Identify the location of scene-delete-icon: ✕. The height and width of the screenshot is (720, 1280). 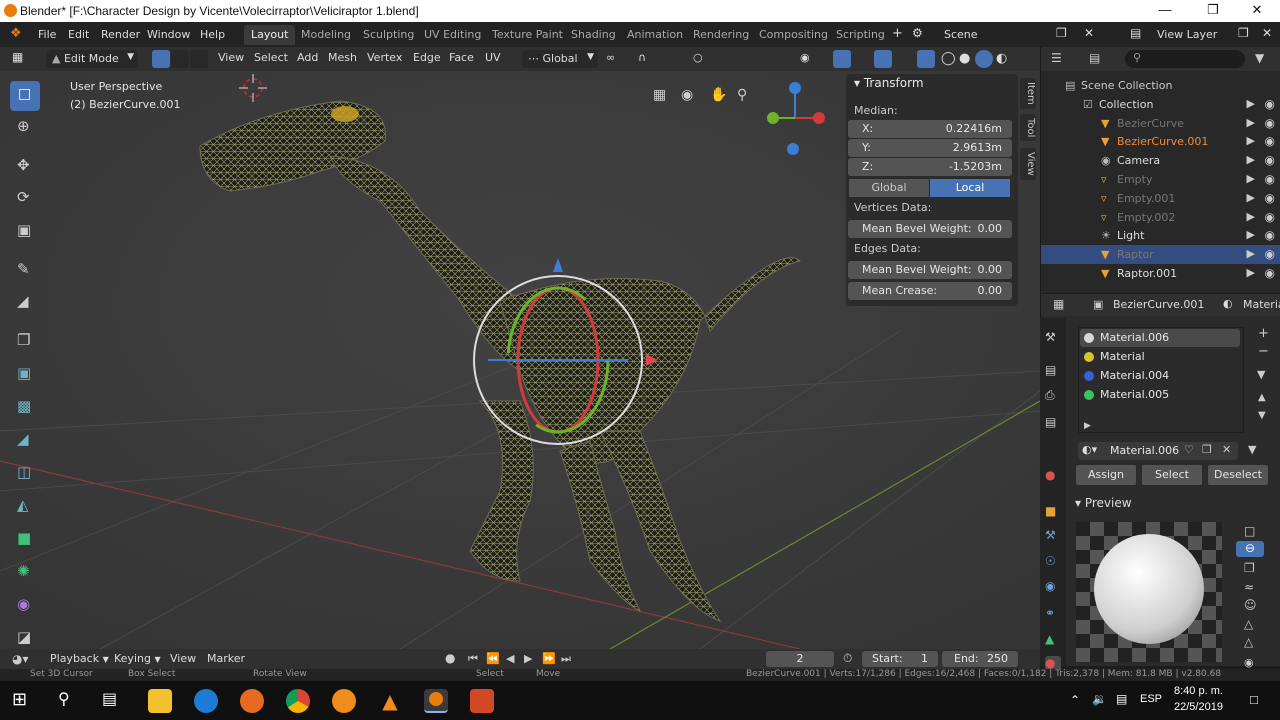
(1089, 33).